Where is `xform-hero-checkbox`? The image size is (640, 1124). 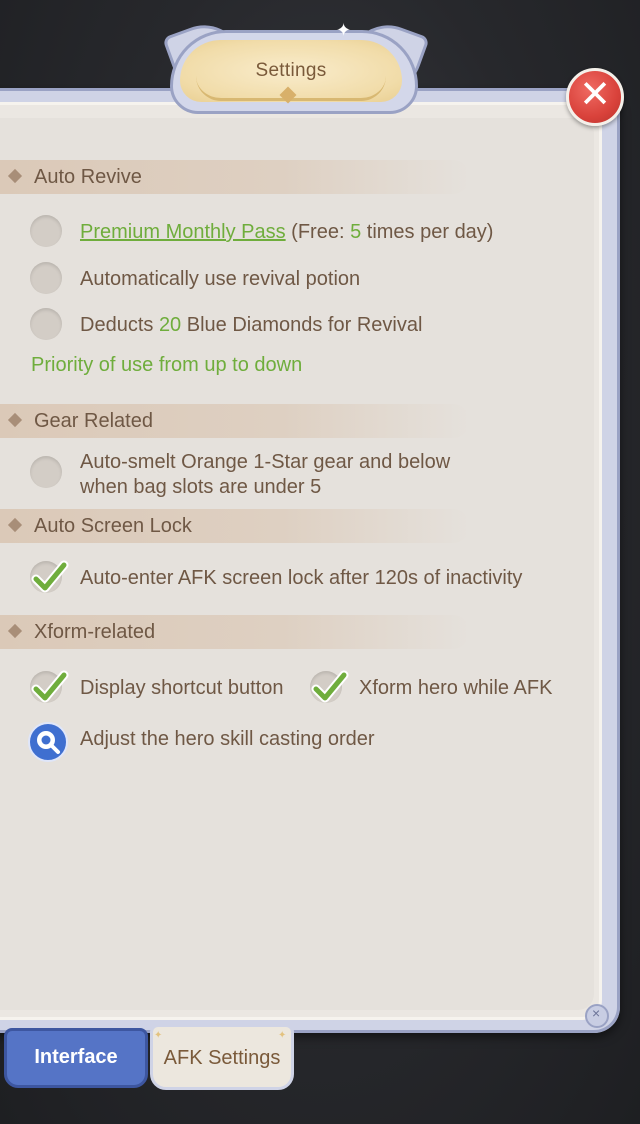 xform-hero-checkbox is located at coordinates (329, 686).